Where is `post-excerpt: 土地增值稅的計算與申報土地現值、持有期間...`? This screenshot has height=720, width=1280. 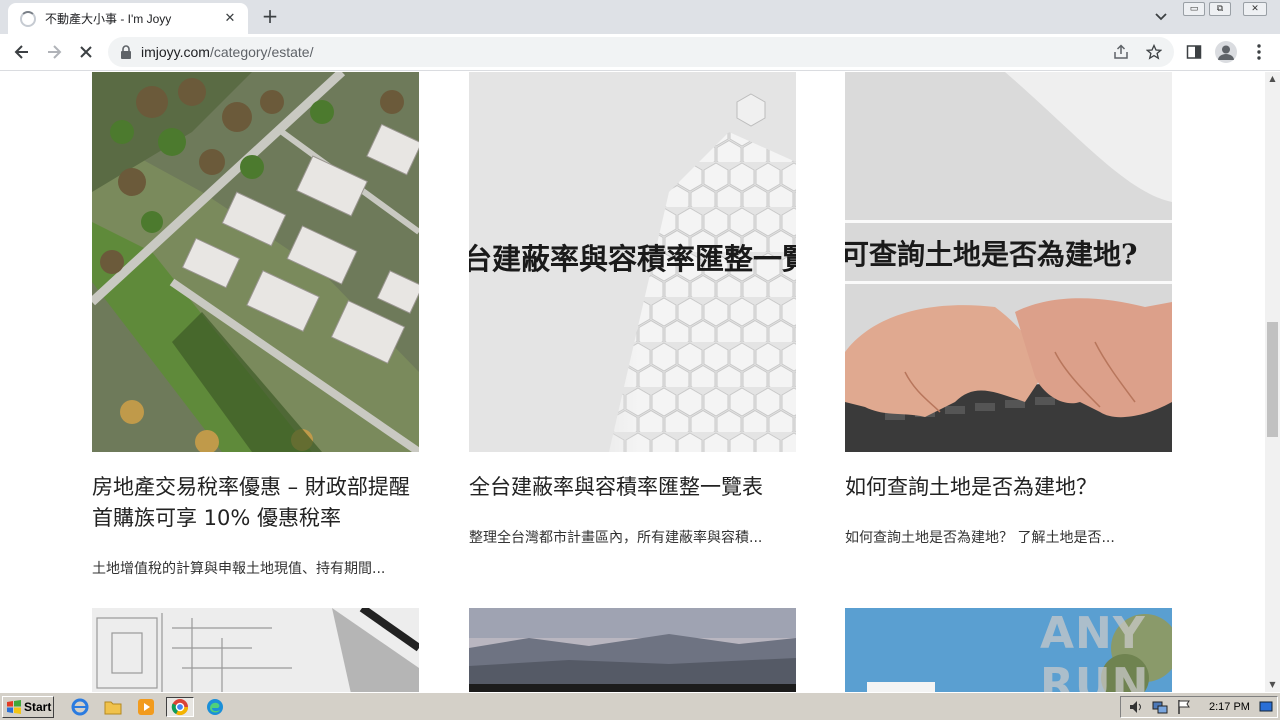
post-excerpt: 土地增值稅的計算與申報土地現值、持有期間... is located at coordinates (239, 569).